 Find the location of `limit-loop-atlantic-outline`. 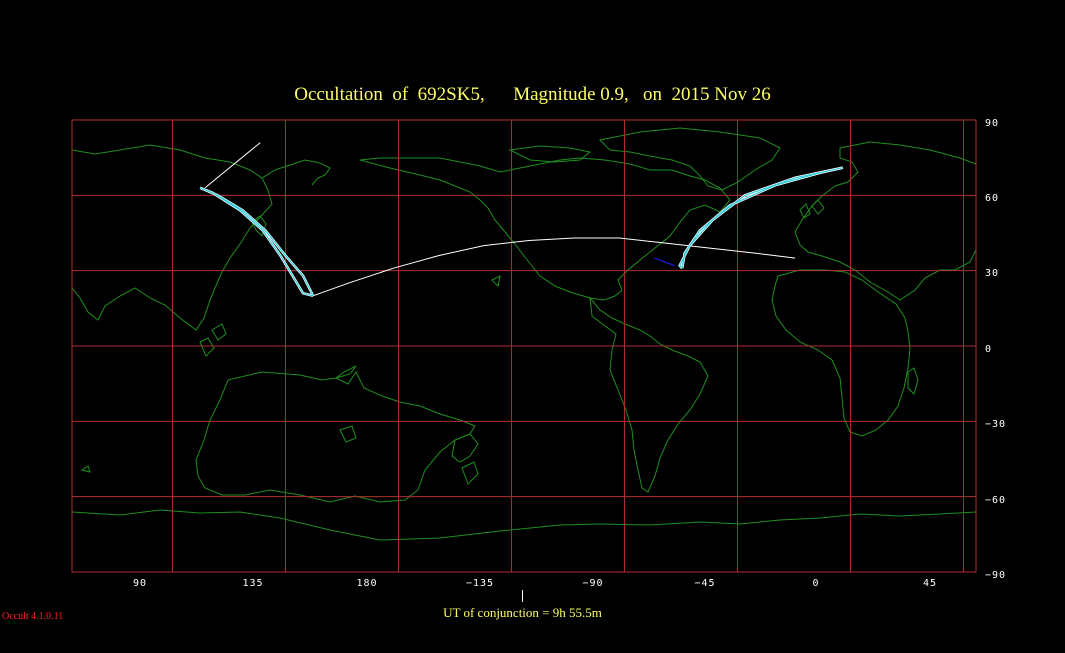

limit-loop-atlantic-outline is located at coordinates (761, 218).